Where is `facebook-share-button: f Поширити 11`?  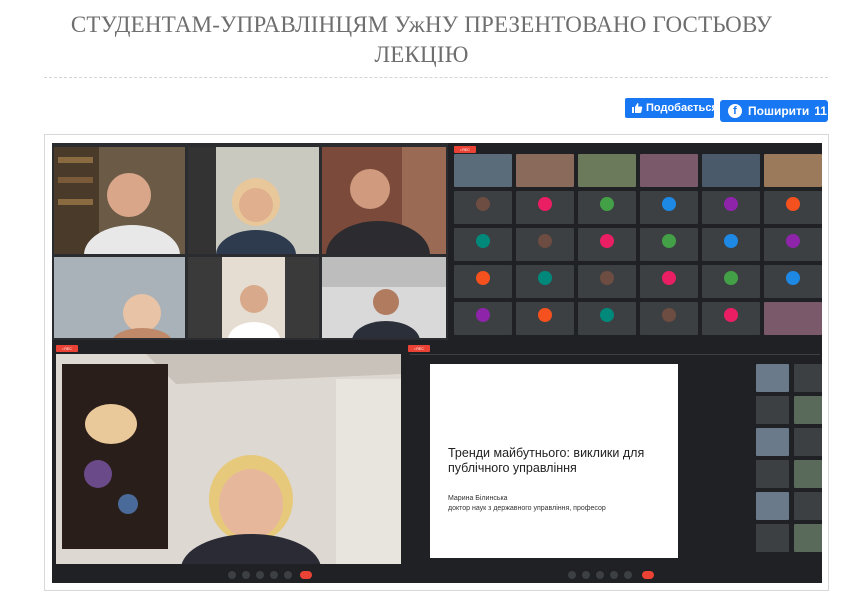
facebook-share-button: f Поширити 11 is located at coordinates (774, 111).